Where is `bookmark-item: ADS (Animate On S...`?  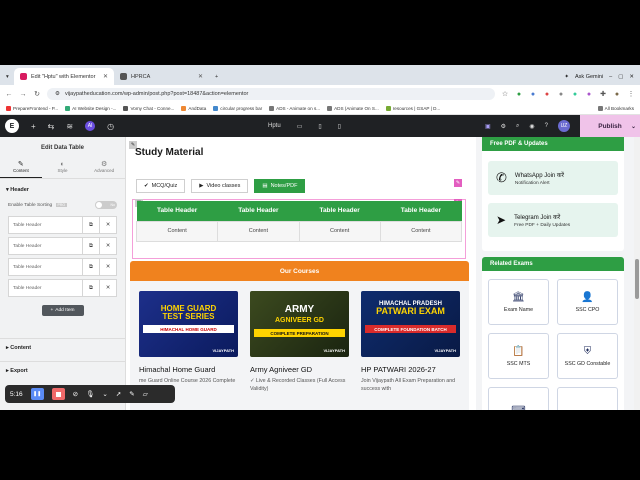
bookmark-item: ADS (Animate On S... is located at coordinates (353, 108).